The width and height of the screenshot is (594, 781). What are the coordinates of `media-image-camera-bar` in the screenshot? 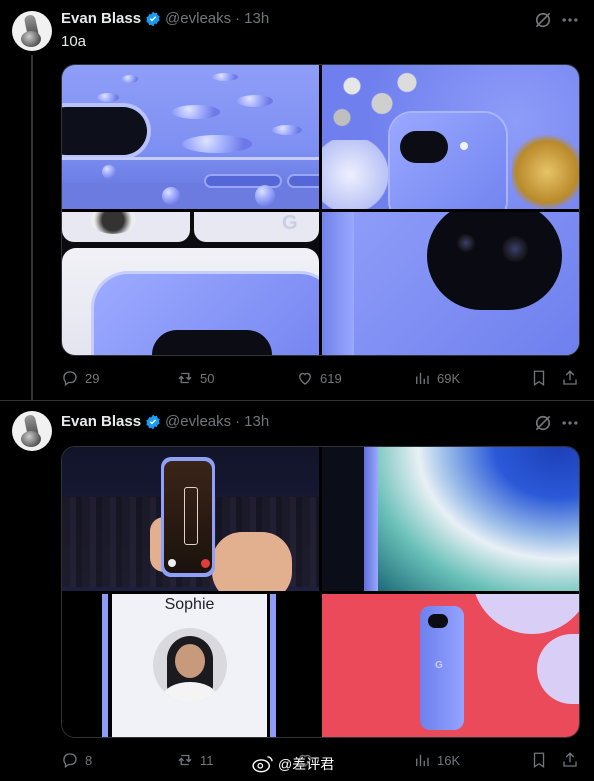 It's located at (450, 283).